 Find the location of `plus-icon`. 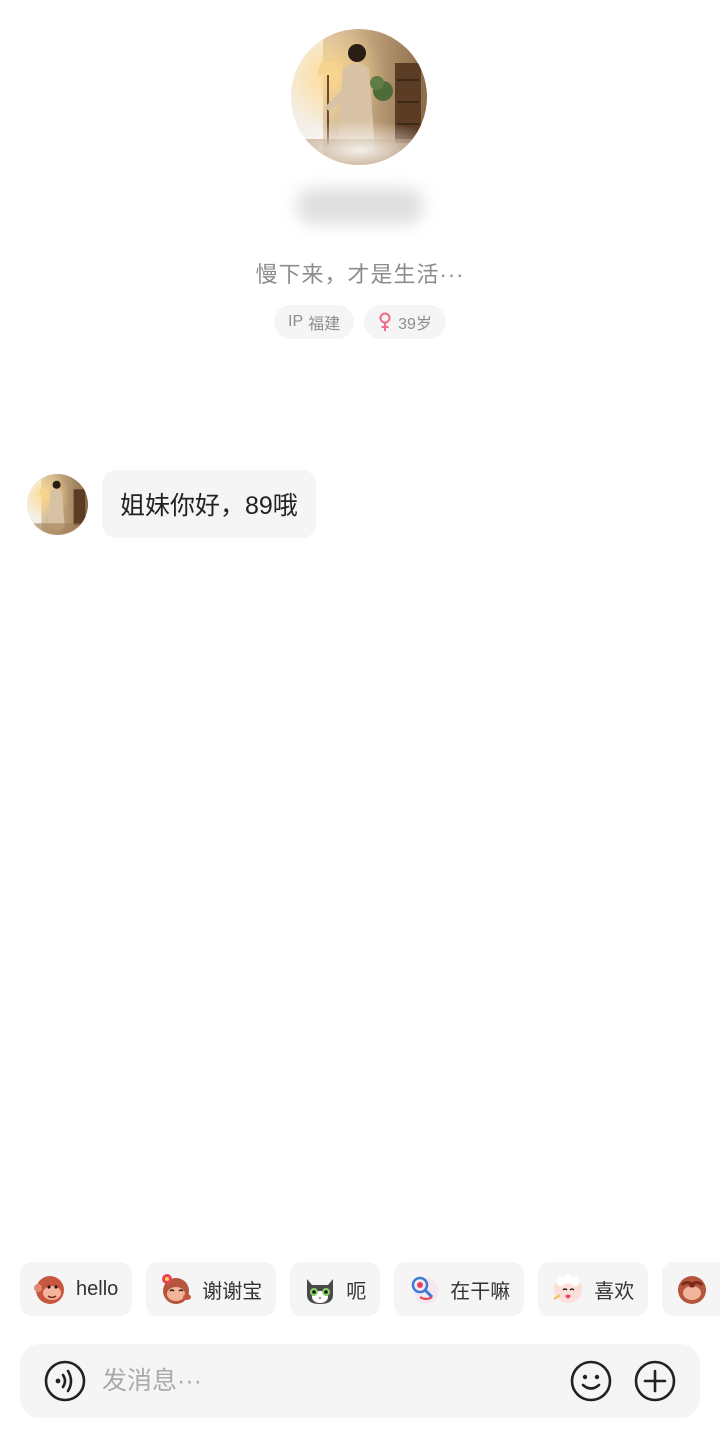

plus-icon is located at coordinates (655, 1381).